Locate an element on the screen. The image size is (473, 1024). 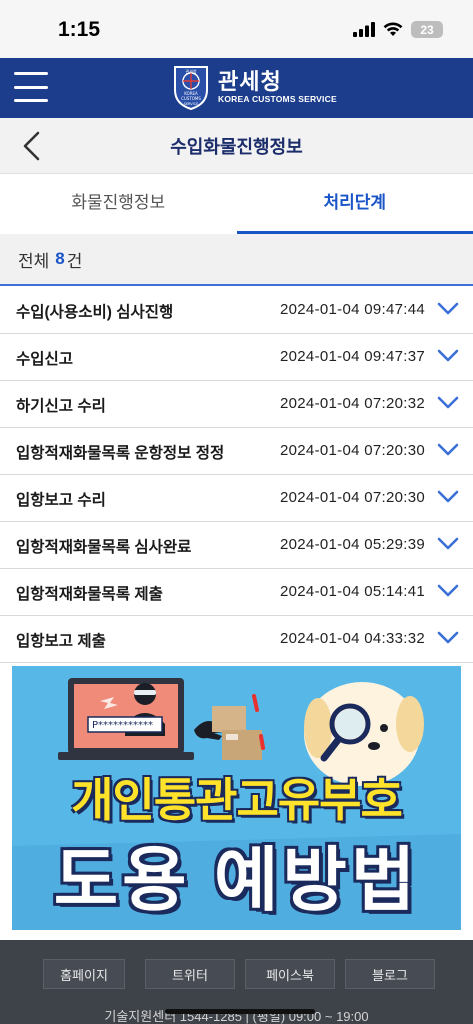
logo-text: 관세청 KOREA CUSTOMS SERVICE is located at coordinates (277, 87).